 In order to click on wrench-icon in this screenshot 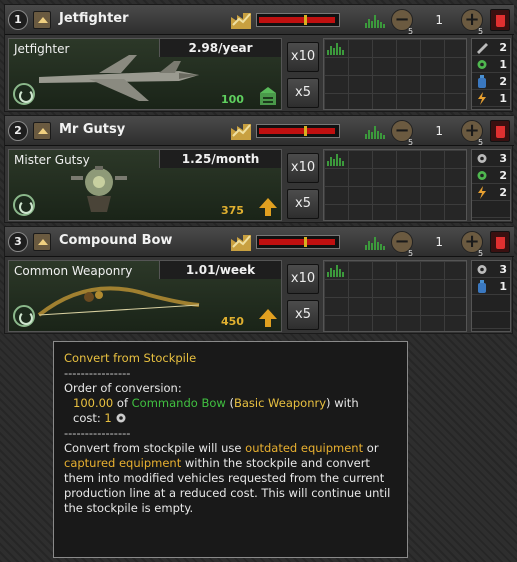, I will do `click(482, 48)`.